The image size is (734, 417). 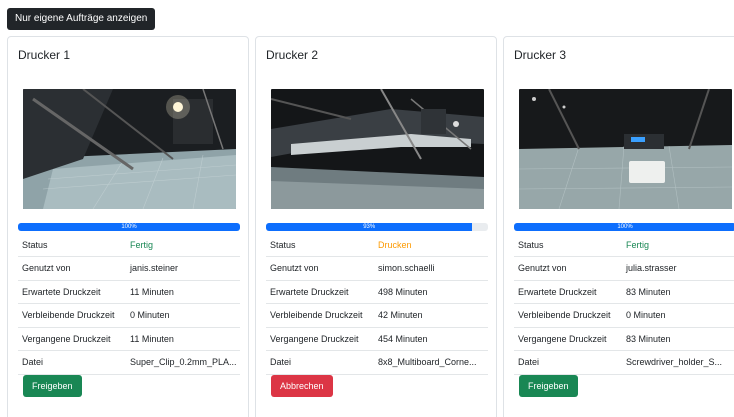 I want to click on print-progress-fill: 93%, so click(x=369, y=227).